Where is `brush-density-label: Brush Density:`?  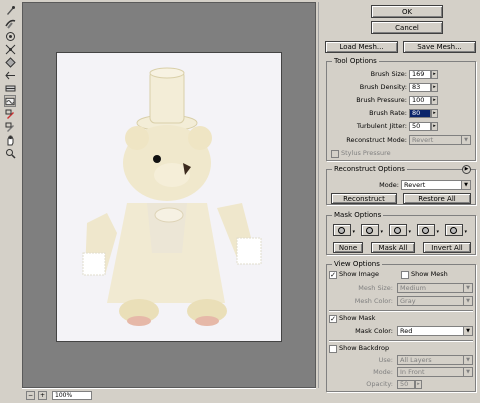 brush-density-label: Brush Density: is located at coordinates (383, 87).